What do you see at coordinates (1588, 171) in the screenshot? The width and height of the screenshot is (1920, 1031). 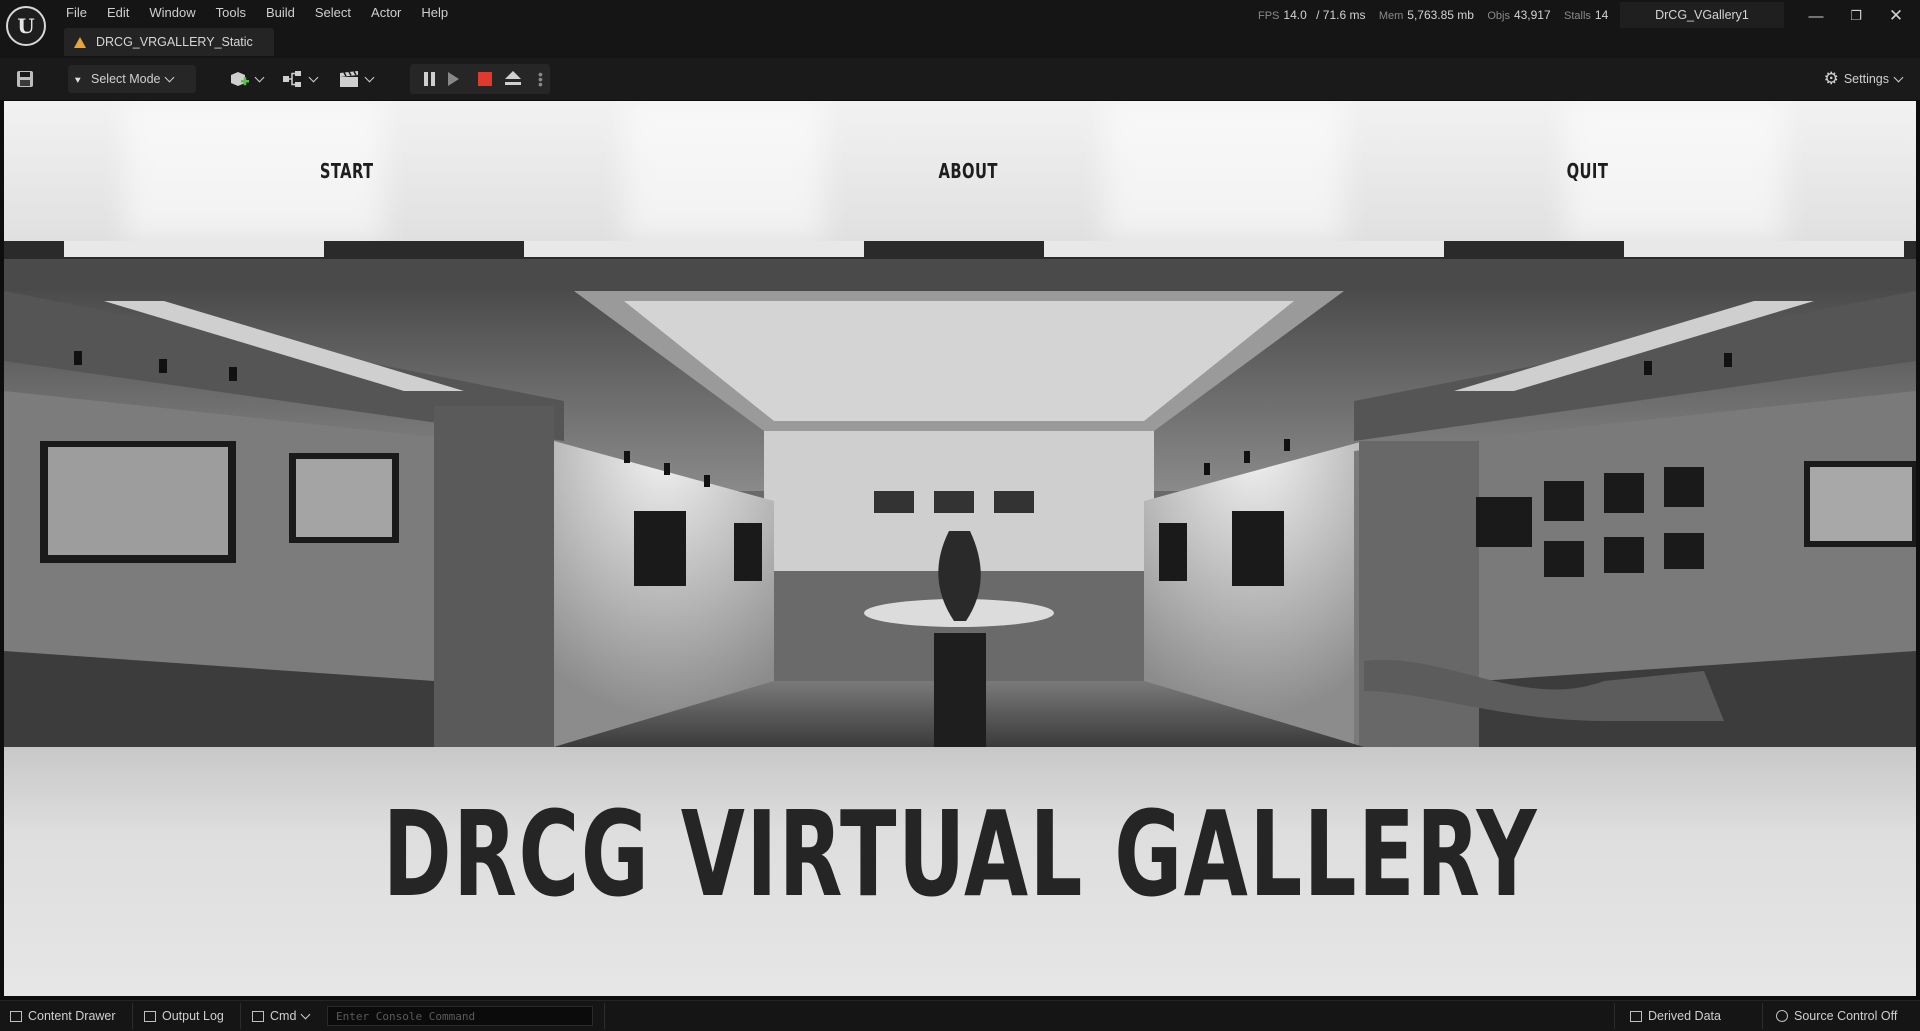 I see `quit-button: QUIT` at bounding box center [1588, 171].